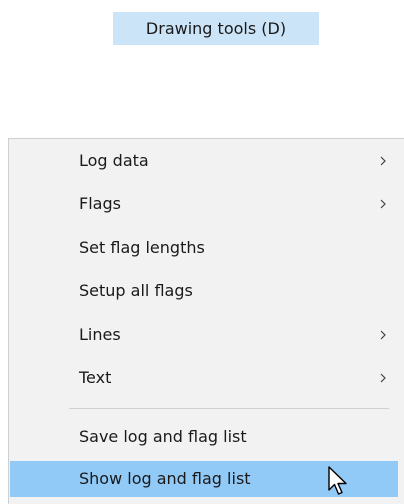  Describe the element at coordinates (165, 478) in the screenshot. I see `menu-item-label: Show log and flag list` at that location.